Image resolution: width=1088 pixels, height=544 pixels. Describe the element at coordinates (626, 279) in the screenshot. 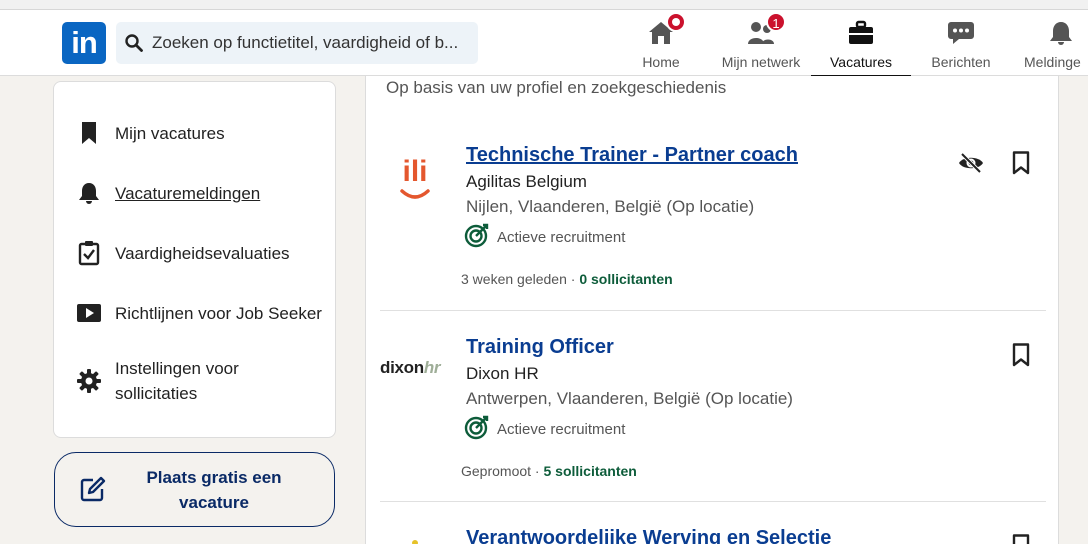

I see `job-applicants: 0 sollicitanten` at that location.